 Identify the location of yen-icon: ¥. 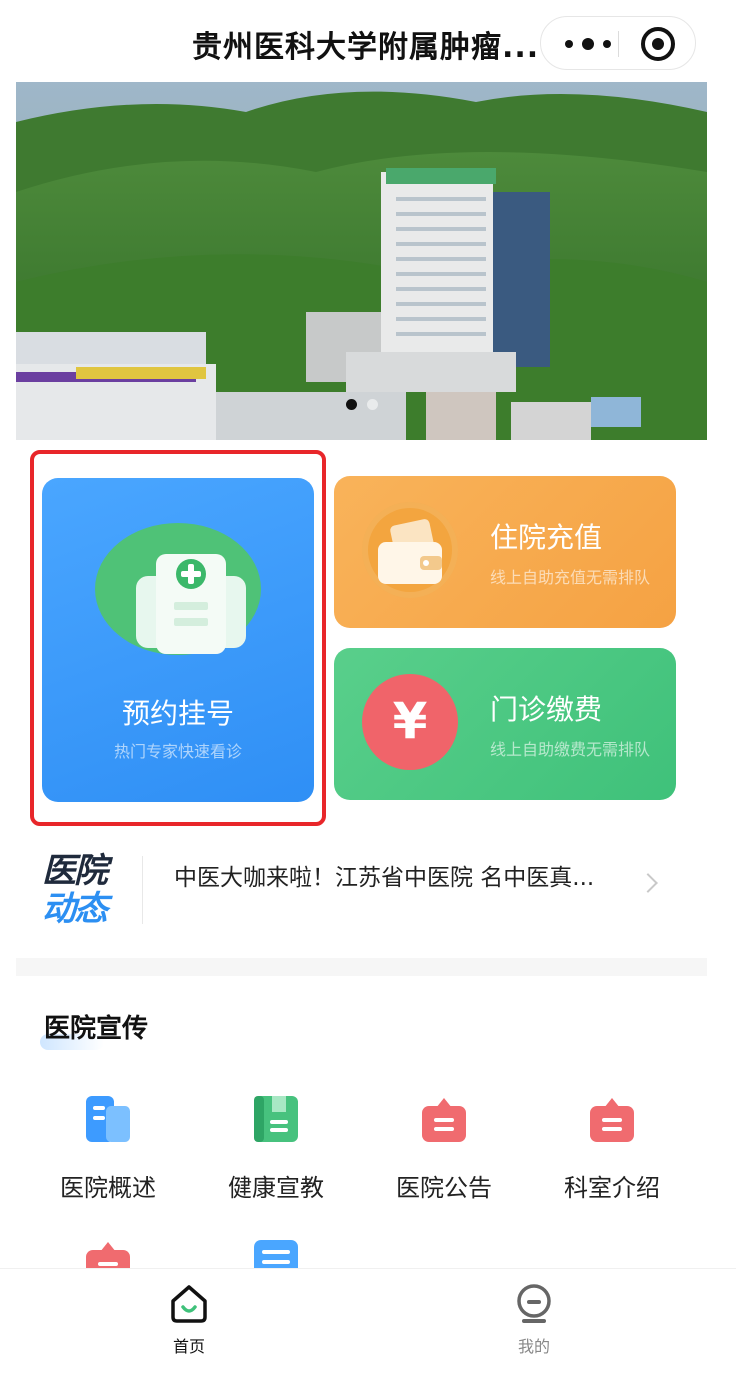
(410, 722).